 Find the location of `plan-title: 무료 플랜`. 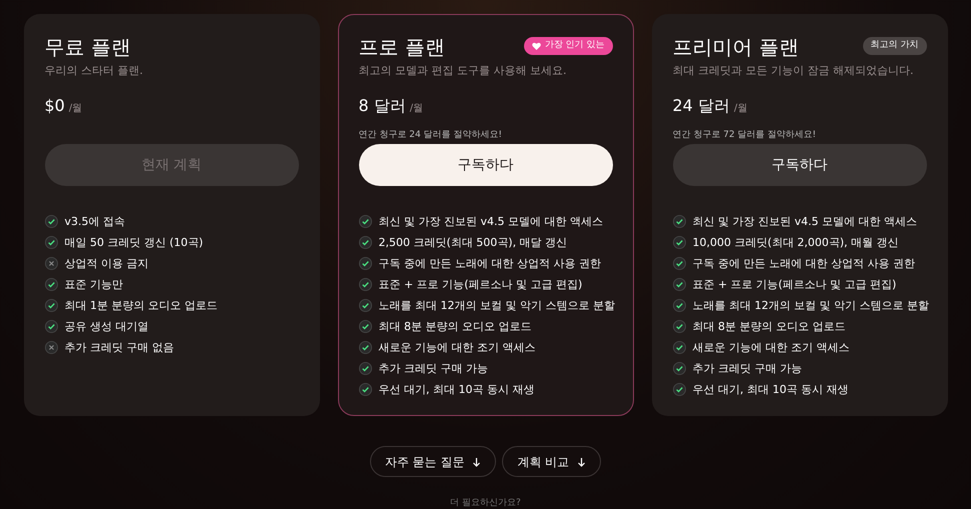

plan-title: 무료 플랜 is located at coordinates (87, 47).